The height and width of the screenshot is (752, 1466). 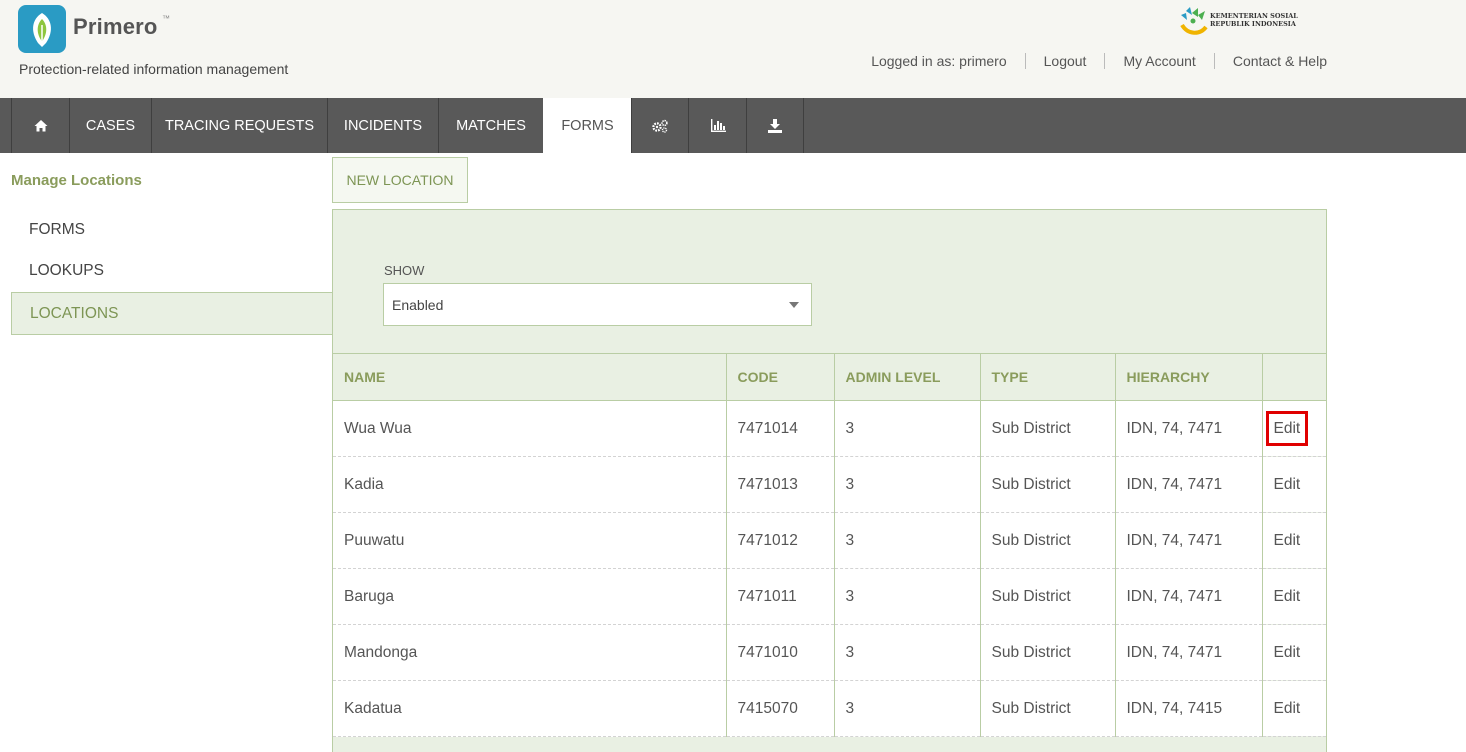 What do you see at coordinates (587, 125) in the screenshot?
I see `nav-forms: FORMS` at bounding box center [587, 125].